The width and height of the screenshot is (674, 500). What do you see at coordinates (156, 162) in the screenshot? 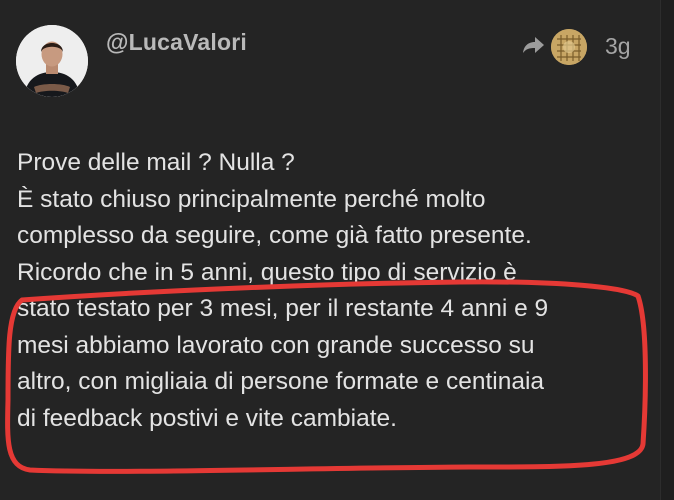
I see `post-line: Prove delle mail ? Nulla ?` at bounding box center [156, 162].